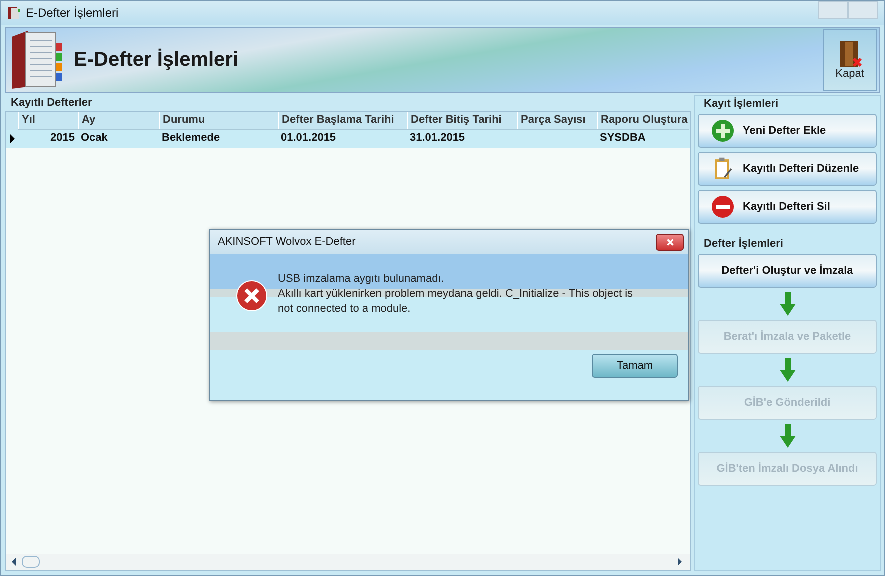 This screenshot has height=576, width=885. Describe the element at coordinates (252, 296) in the screenshot. I see `error-icon` at that location.